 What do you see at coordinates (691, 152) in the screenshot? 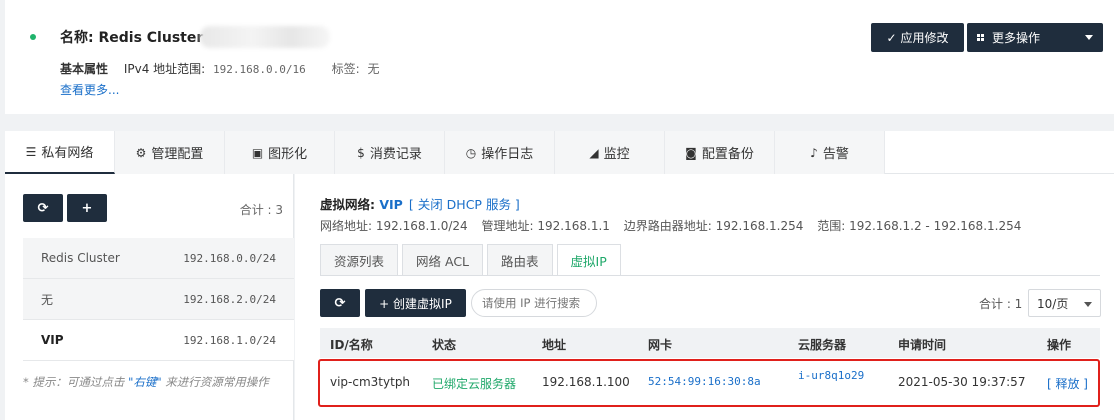
I see `camera-icon: ◙` at bounding box center [691, 152].